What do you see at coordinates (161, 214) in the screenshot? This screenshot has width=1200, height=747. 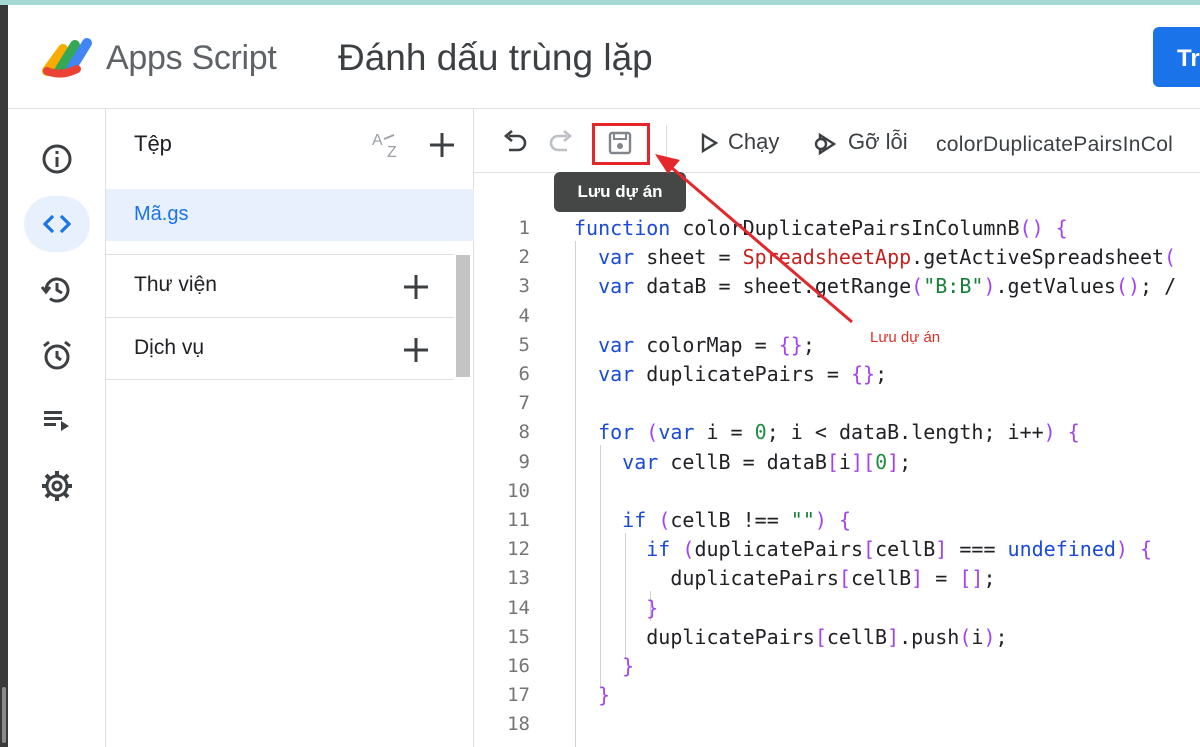 I see `file-name: Mã.gs` at bounding box center [161, 214].